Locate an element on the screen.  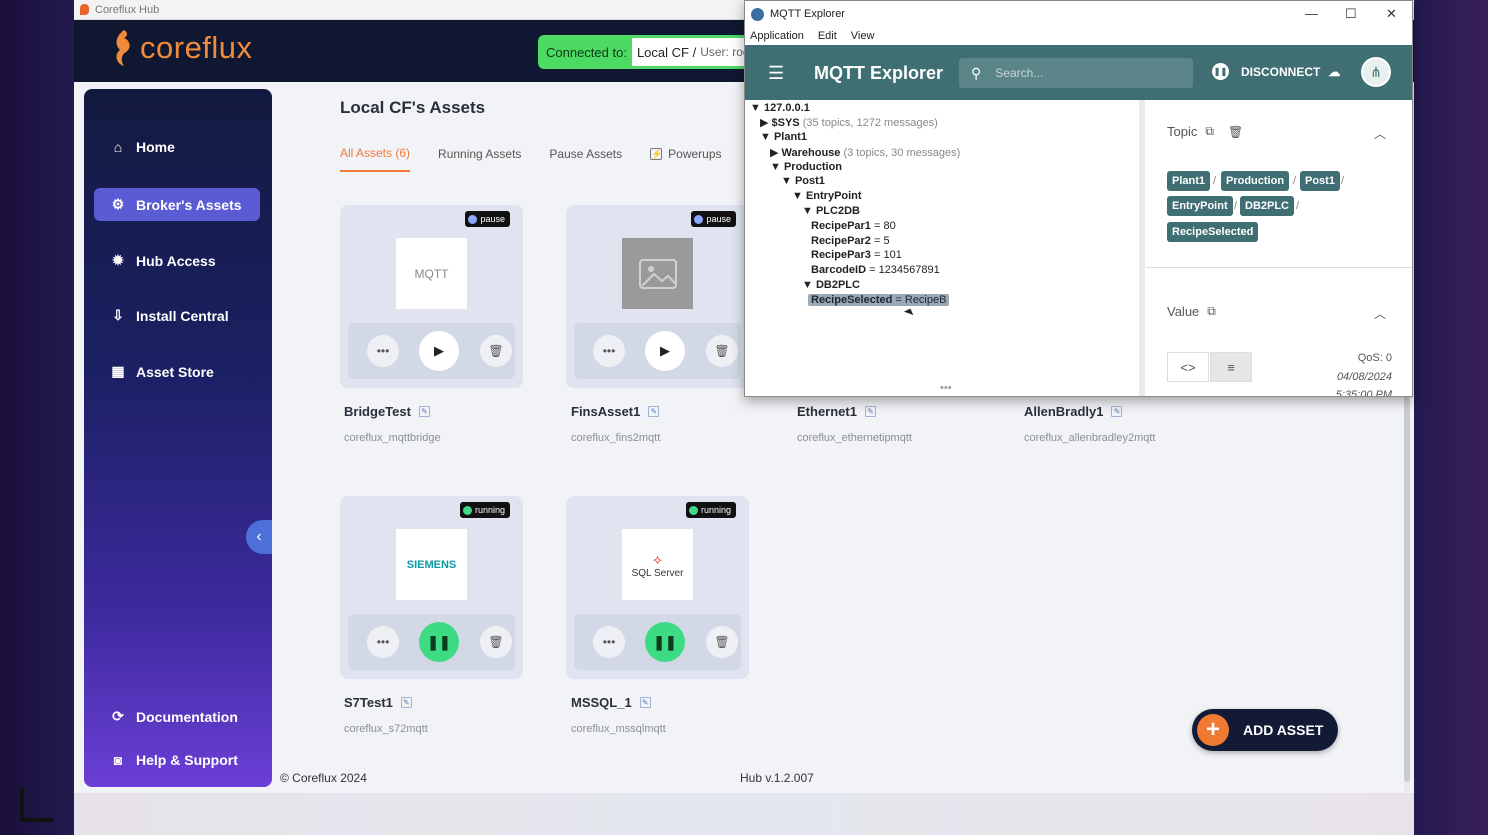
maximize-icon: ☐ is located at coordinates (1351, 14).